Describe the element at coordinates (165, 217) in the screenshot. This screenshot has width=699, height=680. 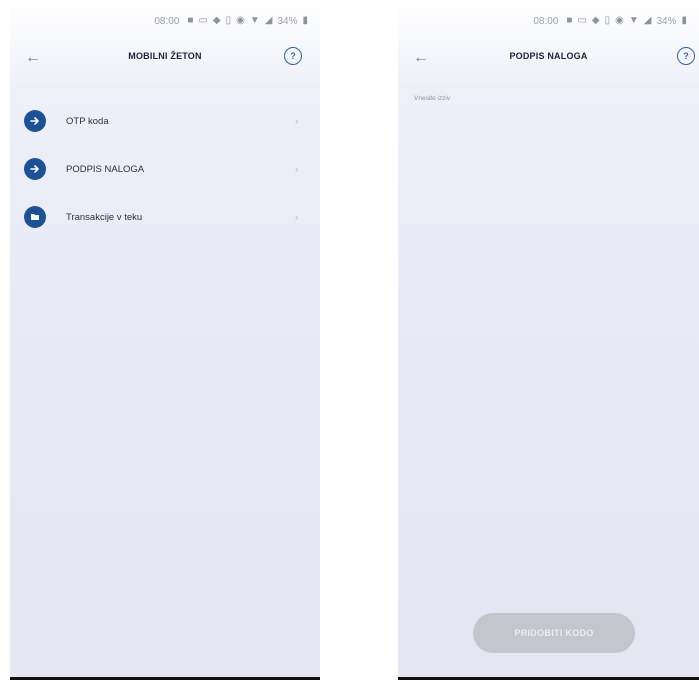
I see `menu-item-pending-transactions: Transakcije v teku ›` at that location.